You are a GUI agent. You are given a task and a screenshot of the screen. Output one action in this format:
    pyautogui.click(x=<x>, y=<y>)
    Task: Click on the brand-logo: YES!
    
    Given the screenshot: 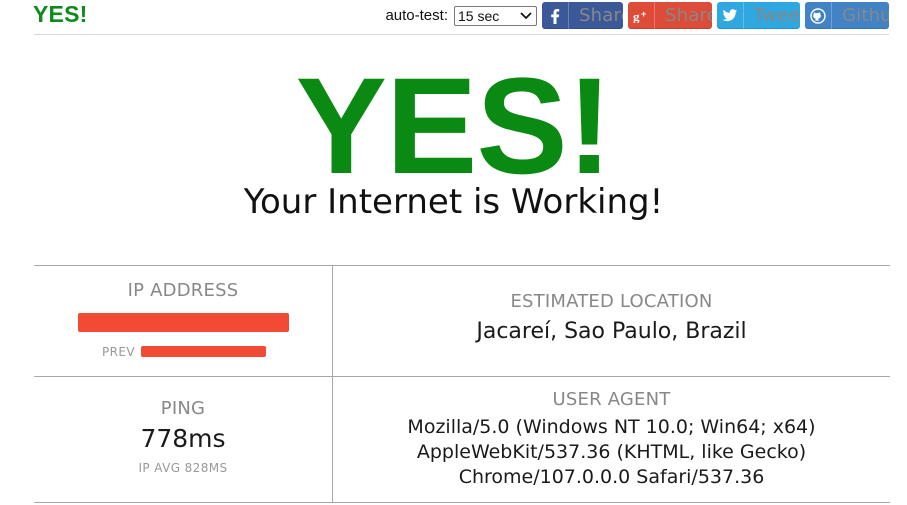 What is the action you would take?
    pyautogui.click(x=60, y=14)
    